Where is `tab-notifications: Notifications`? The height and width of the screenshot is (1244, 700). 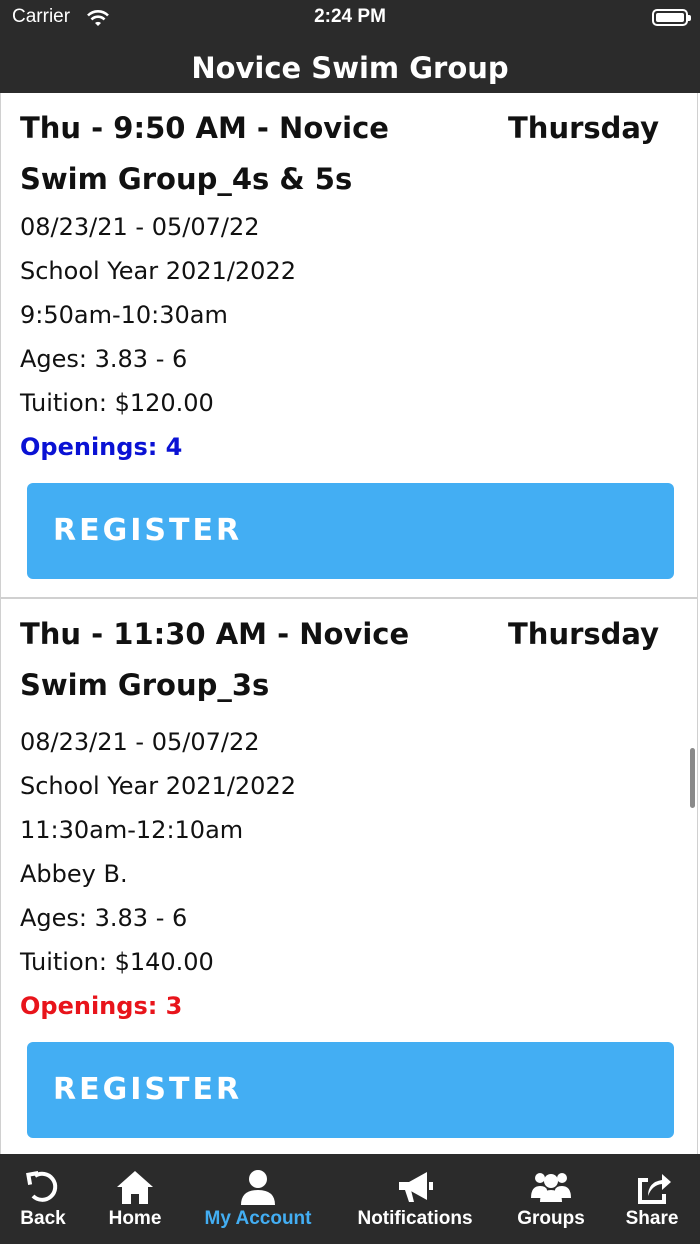 tab-notifications: Notifications is located at coordinates (415, 1199).